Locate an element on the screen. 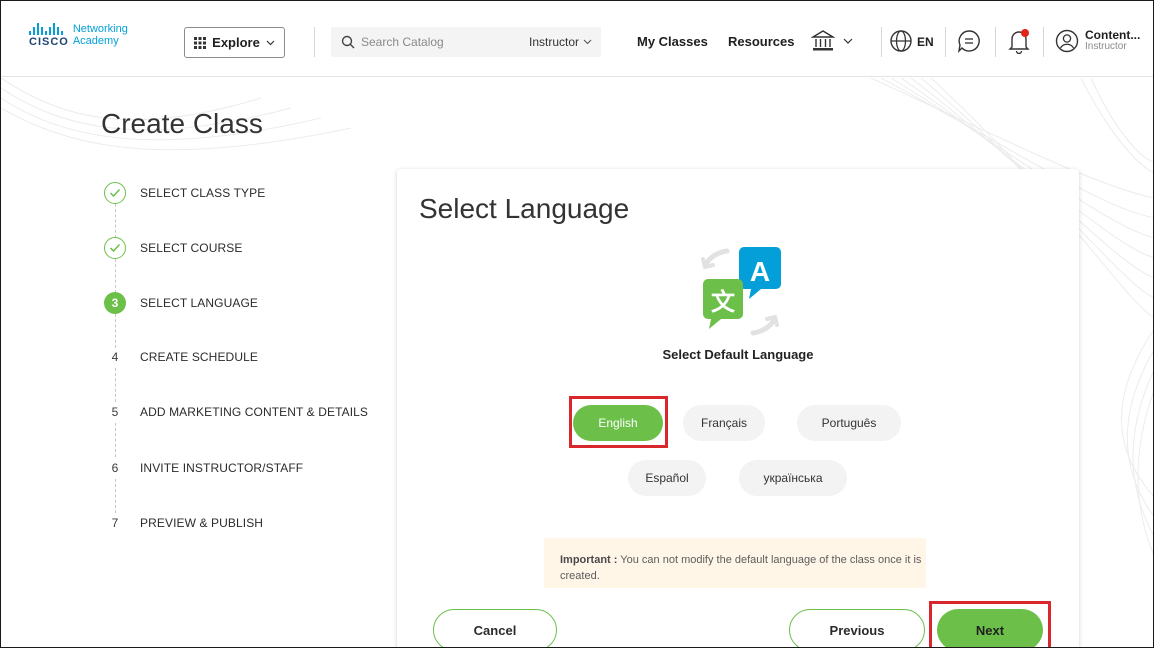 The width and height of the screenshot is (1154, 648). institution-icon is located at coordinates (823, 40).